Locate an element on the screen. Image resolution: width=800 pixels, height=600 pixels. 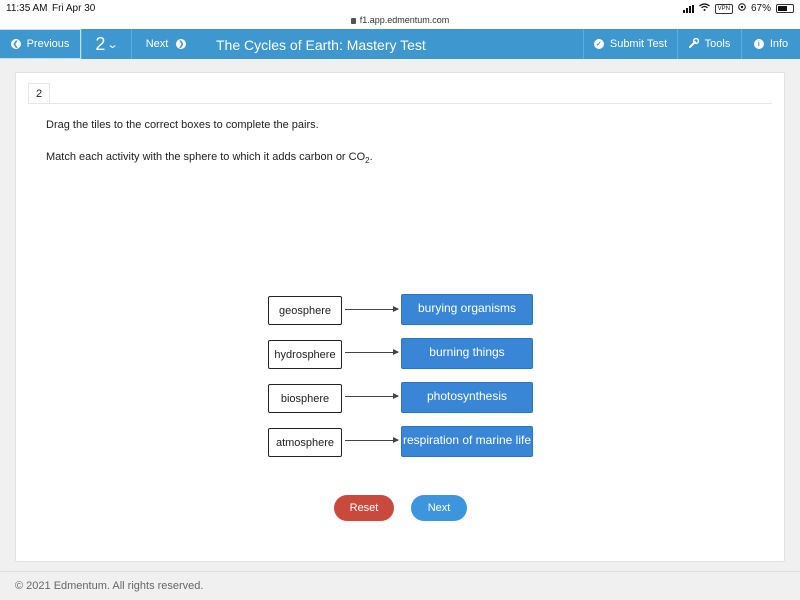
info-icon: i is located at coordinates (758, 44).